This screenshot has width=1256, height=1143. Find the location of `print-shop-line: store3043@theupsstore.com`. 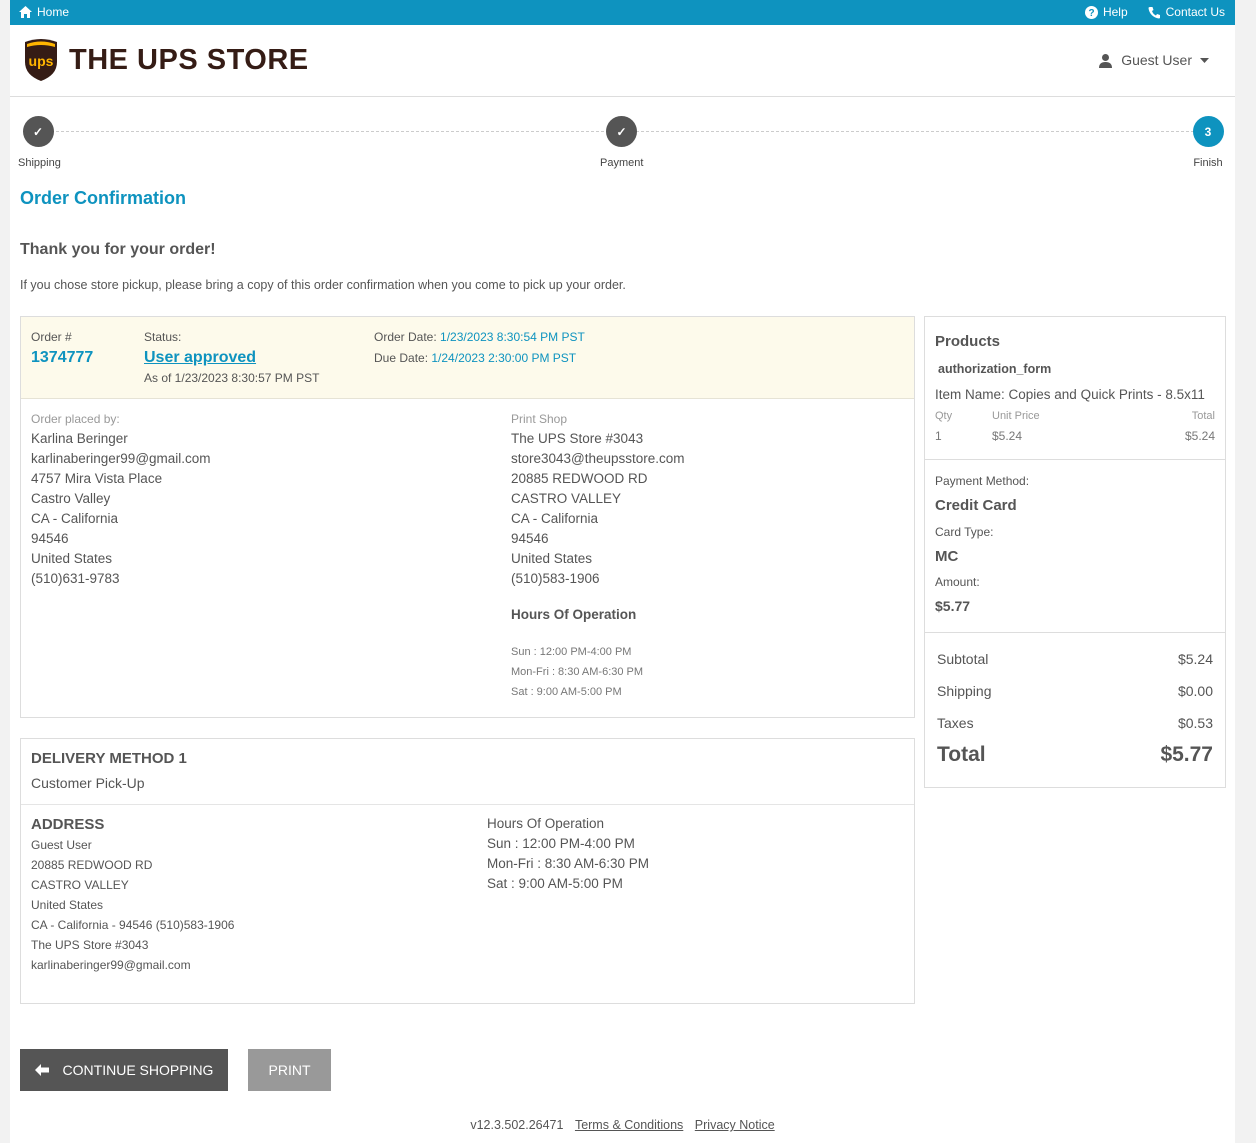

print-shop-line: store3043@theupsstore.com is located at coordinates (598, 458).